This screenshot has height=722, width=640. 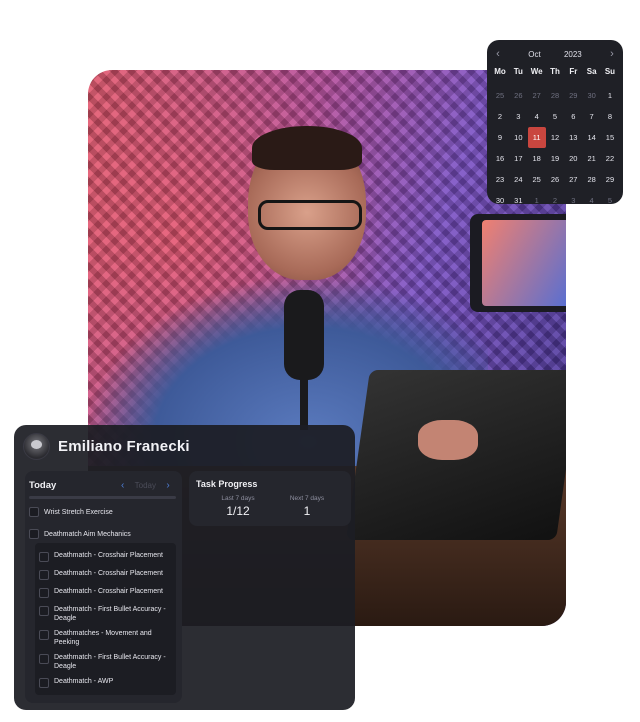 What do you see at coordinates (500, 137) in the screenshot?
I see `calendar-day: 9` at bounding box center [500, 137].